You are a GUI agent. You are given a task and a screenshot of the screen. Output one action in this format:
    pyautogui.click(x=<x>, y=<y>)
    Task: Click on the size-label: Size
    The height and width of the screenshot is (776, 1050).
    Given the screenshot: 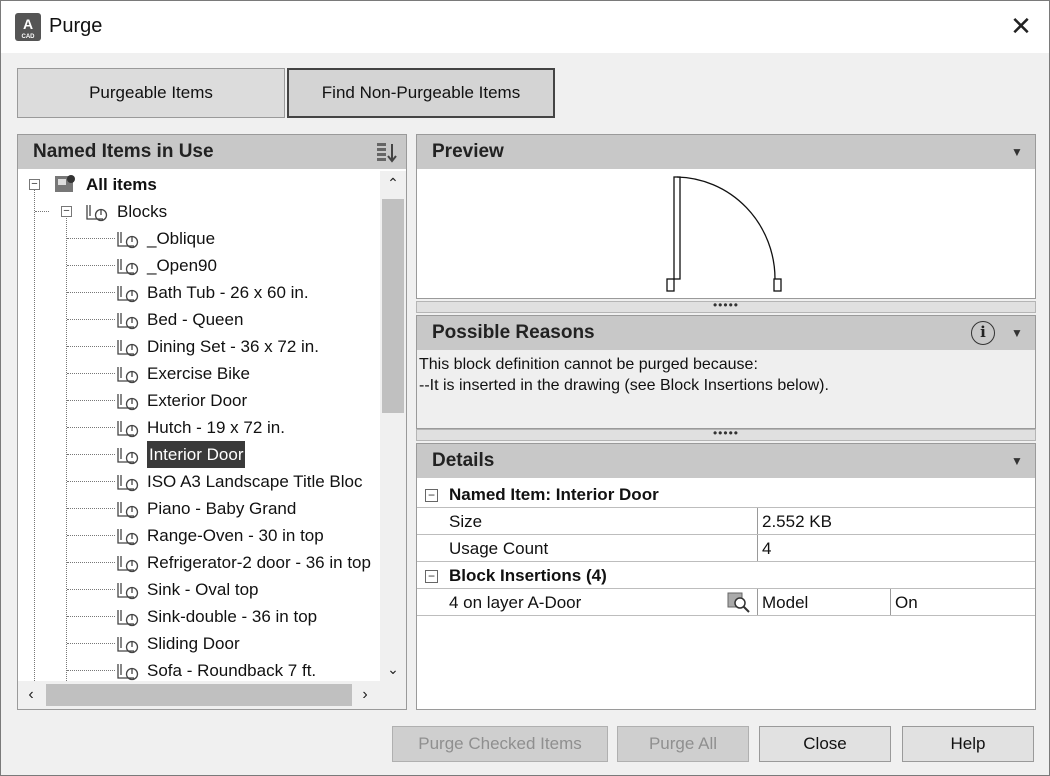 What is the action you would take?
    pyautogui.click(x=466, y=521)
    